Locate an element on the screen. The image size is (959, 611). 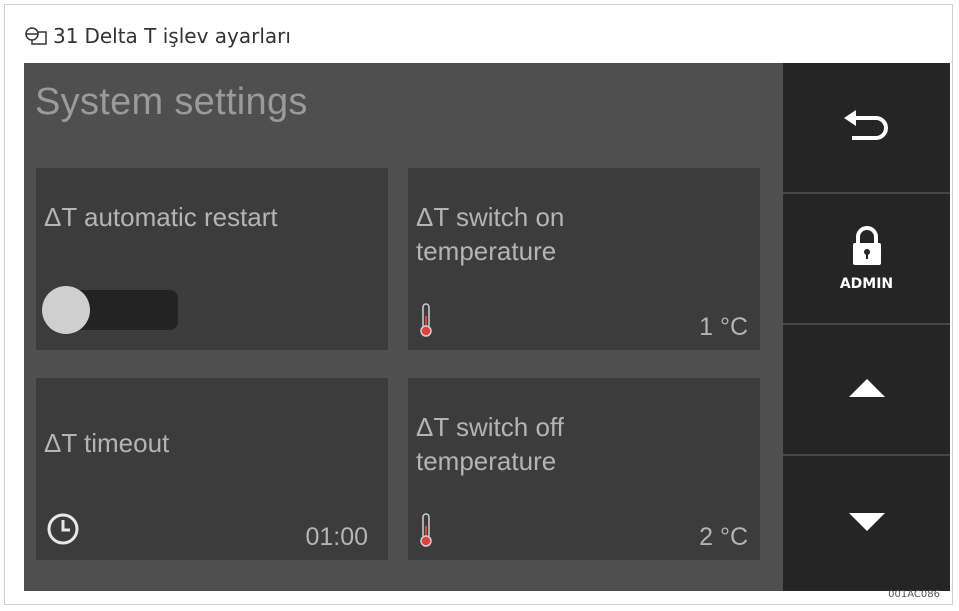
triangle-up-icon is located at coordinates (867, 390).